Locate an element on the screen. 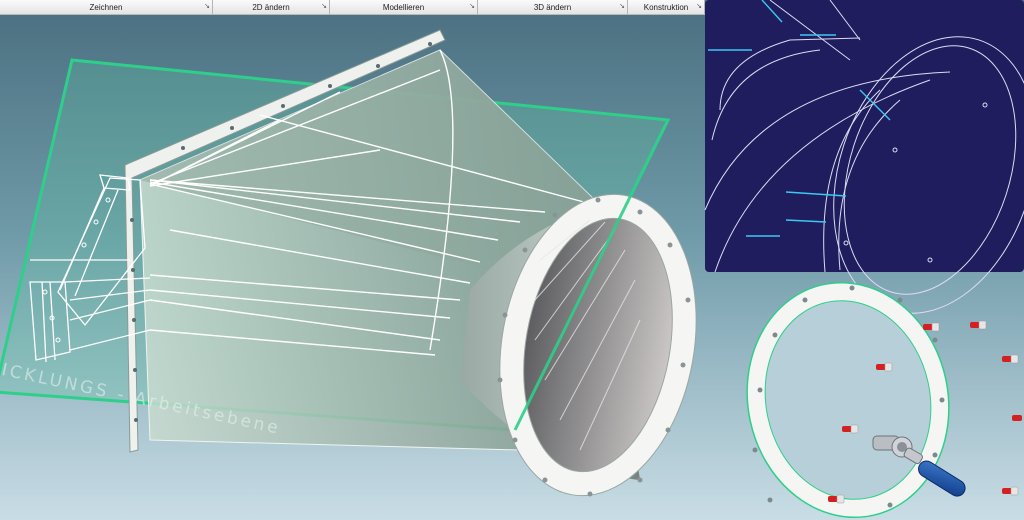  toolbar-group-label: Zeichnen is located at coordinates (106, 7).